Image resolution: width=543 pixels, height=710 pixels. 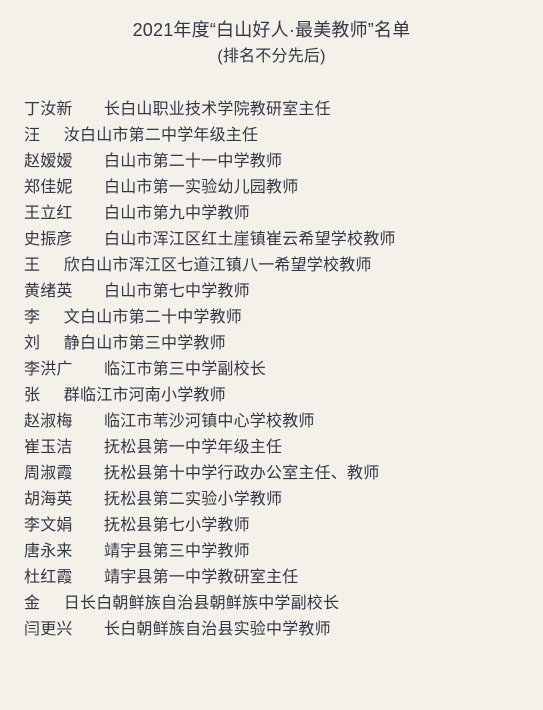 What do you see at coordinates (250, 239) in the screenshot?
I see `honoree-description: 白山市浑江区红土崖镇崔云希望学校教师` at bounding box center [250, 239].